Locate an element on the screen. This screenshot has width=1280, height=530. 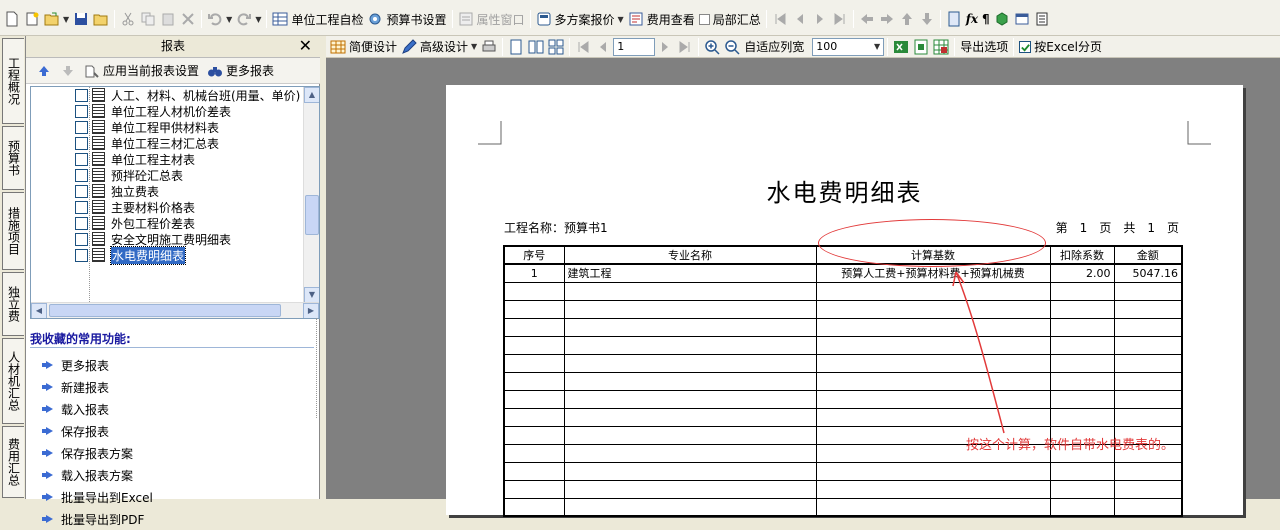
paste-button is located at coordinates (168, 19).